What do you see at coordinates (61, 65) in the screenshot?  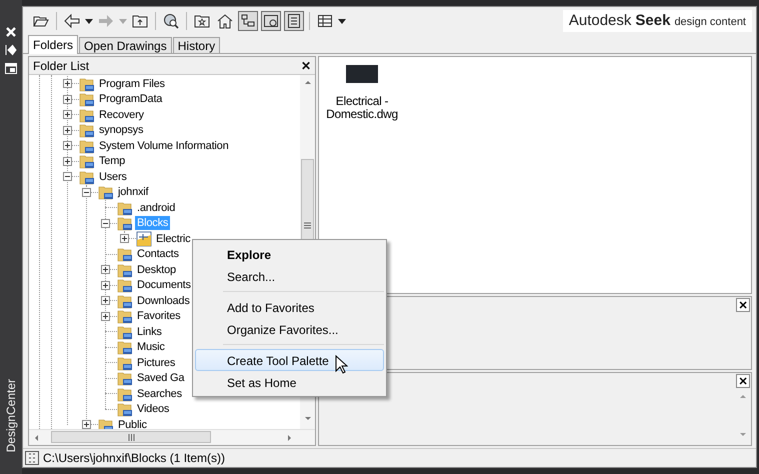 I see `panel-title: Folder List` at bounding box center [61, 65].